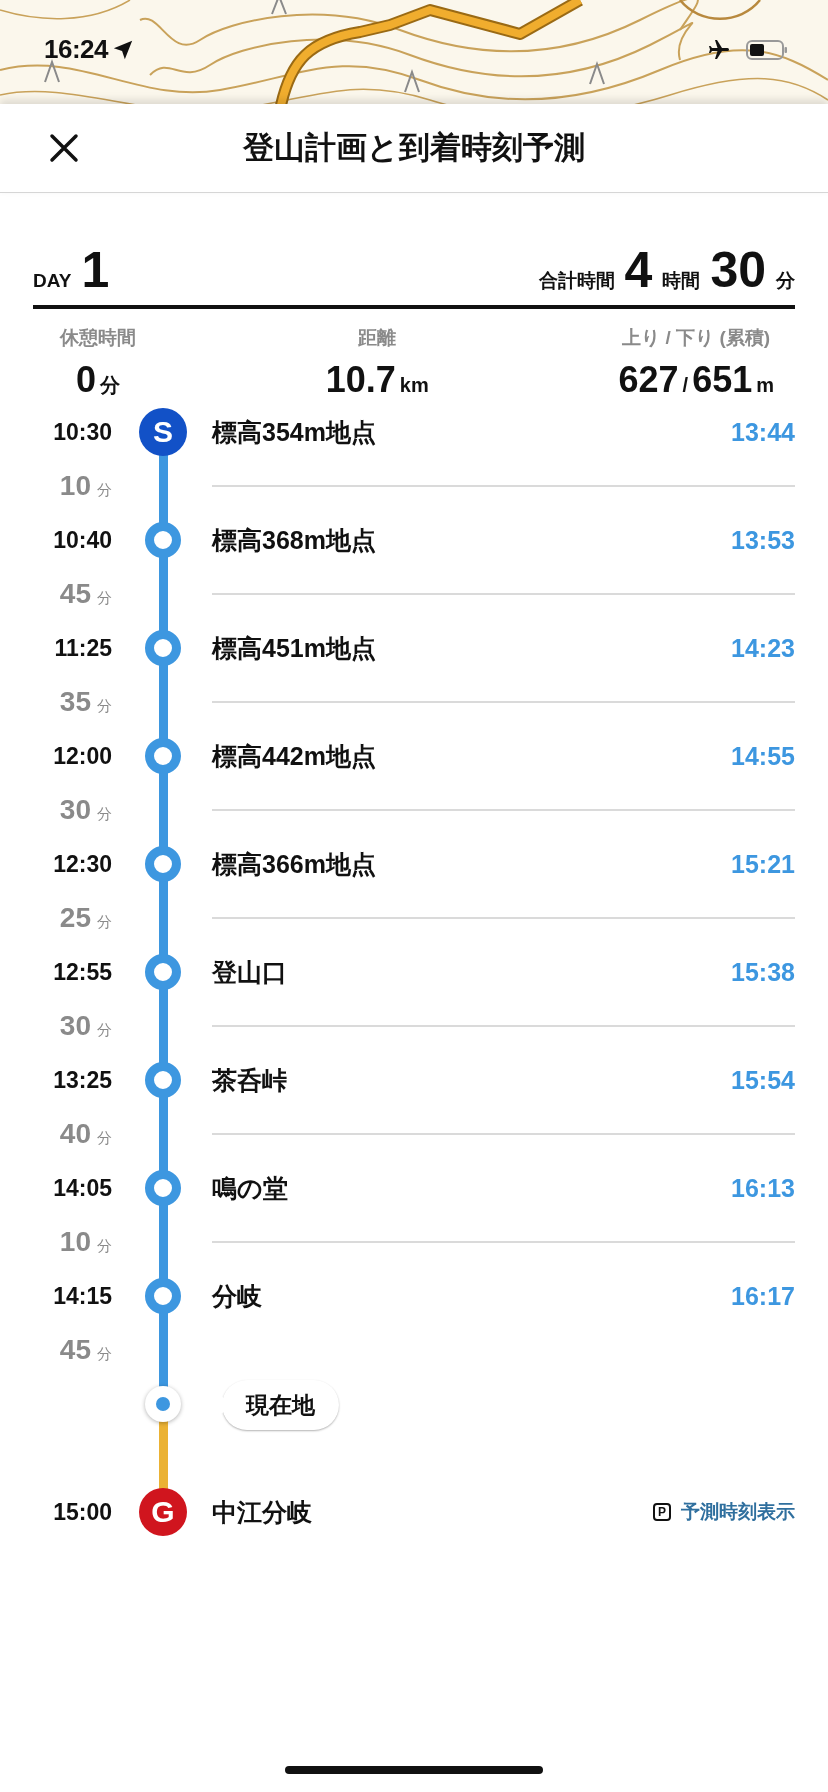  I want to click on total-minutes: 30, so click(738, 270).